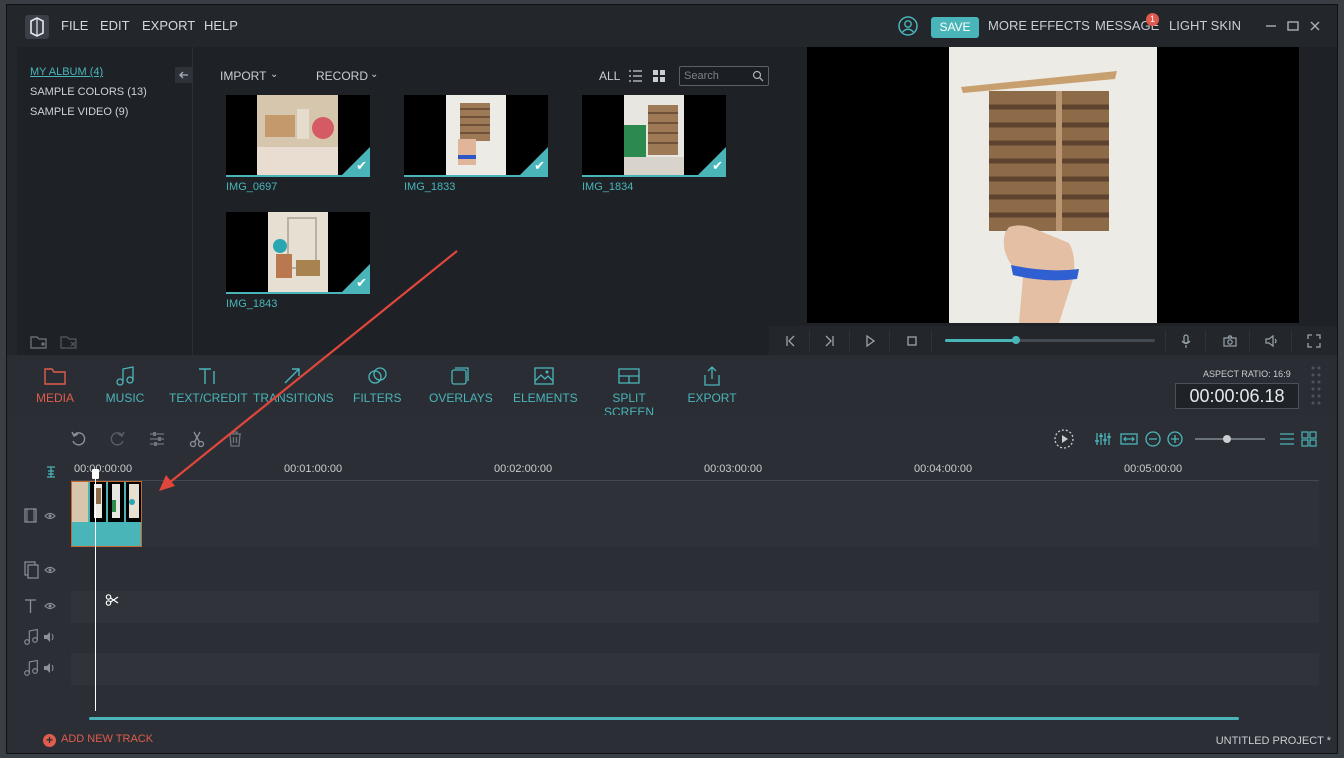  What do you see at coordinates (98, 740) in the screenshot?
I see `add-new-track-button: + ADD NEW TRACK` at bounding box center [98, 740].